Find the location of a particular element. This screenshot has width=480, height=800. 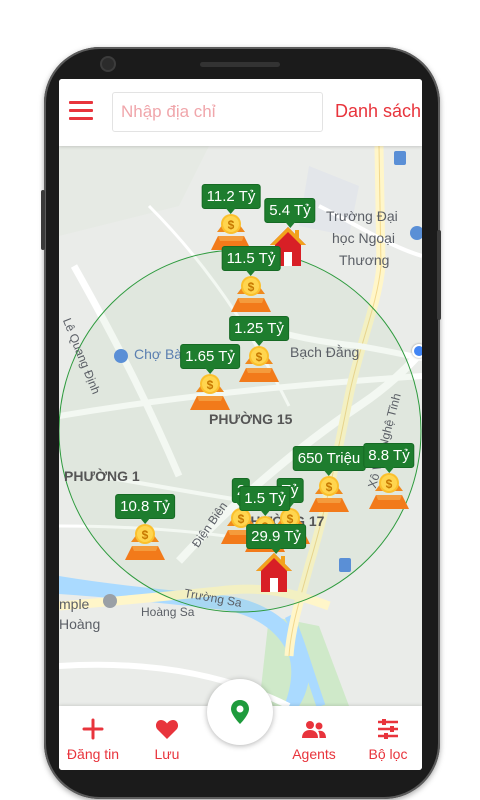

price-tag: 1.65 Tỷ is located at coordinates (210, 359).